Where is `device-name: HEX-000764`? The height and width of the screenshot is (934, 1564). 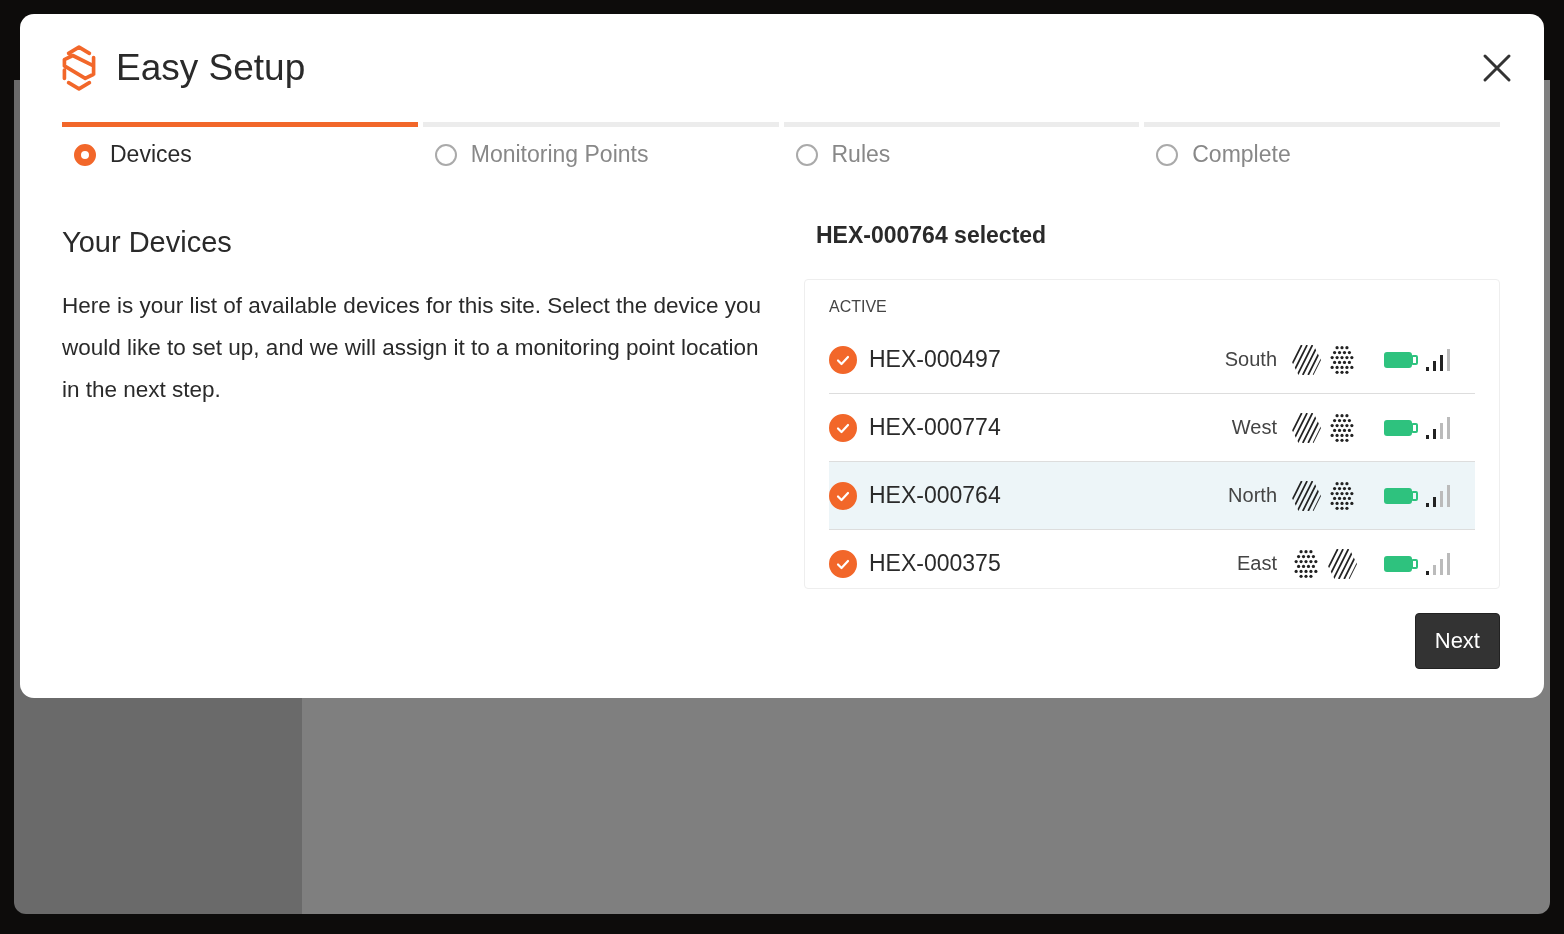
device-name: HEX-000764 is located at coordinates (935, 495).